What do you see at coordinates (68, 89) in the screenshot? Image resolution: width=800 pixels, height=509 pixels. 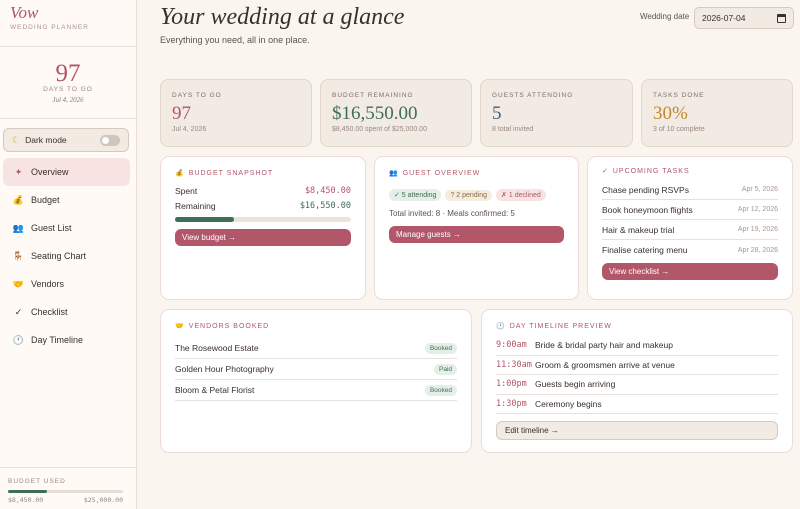 I see `countdown-label: DAYS TO GO` at bounding box center [68, 89].